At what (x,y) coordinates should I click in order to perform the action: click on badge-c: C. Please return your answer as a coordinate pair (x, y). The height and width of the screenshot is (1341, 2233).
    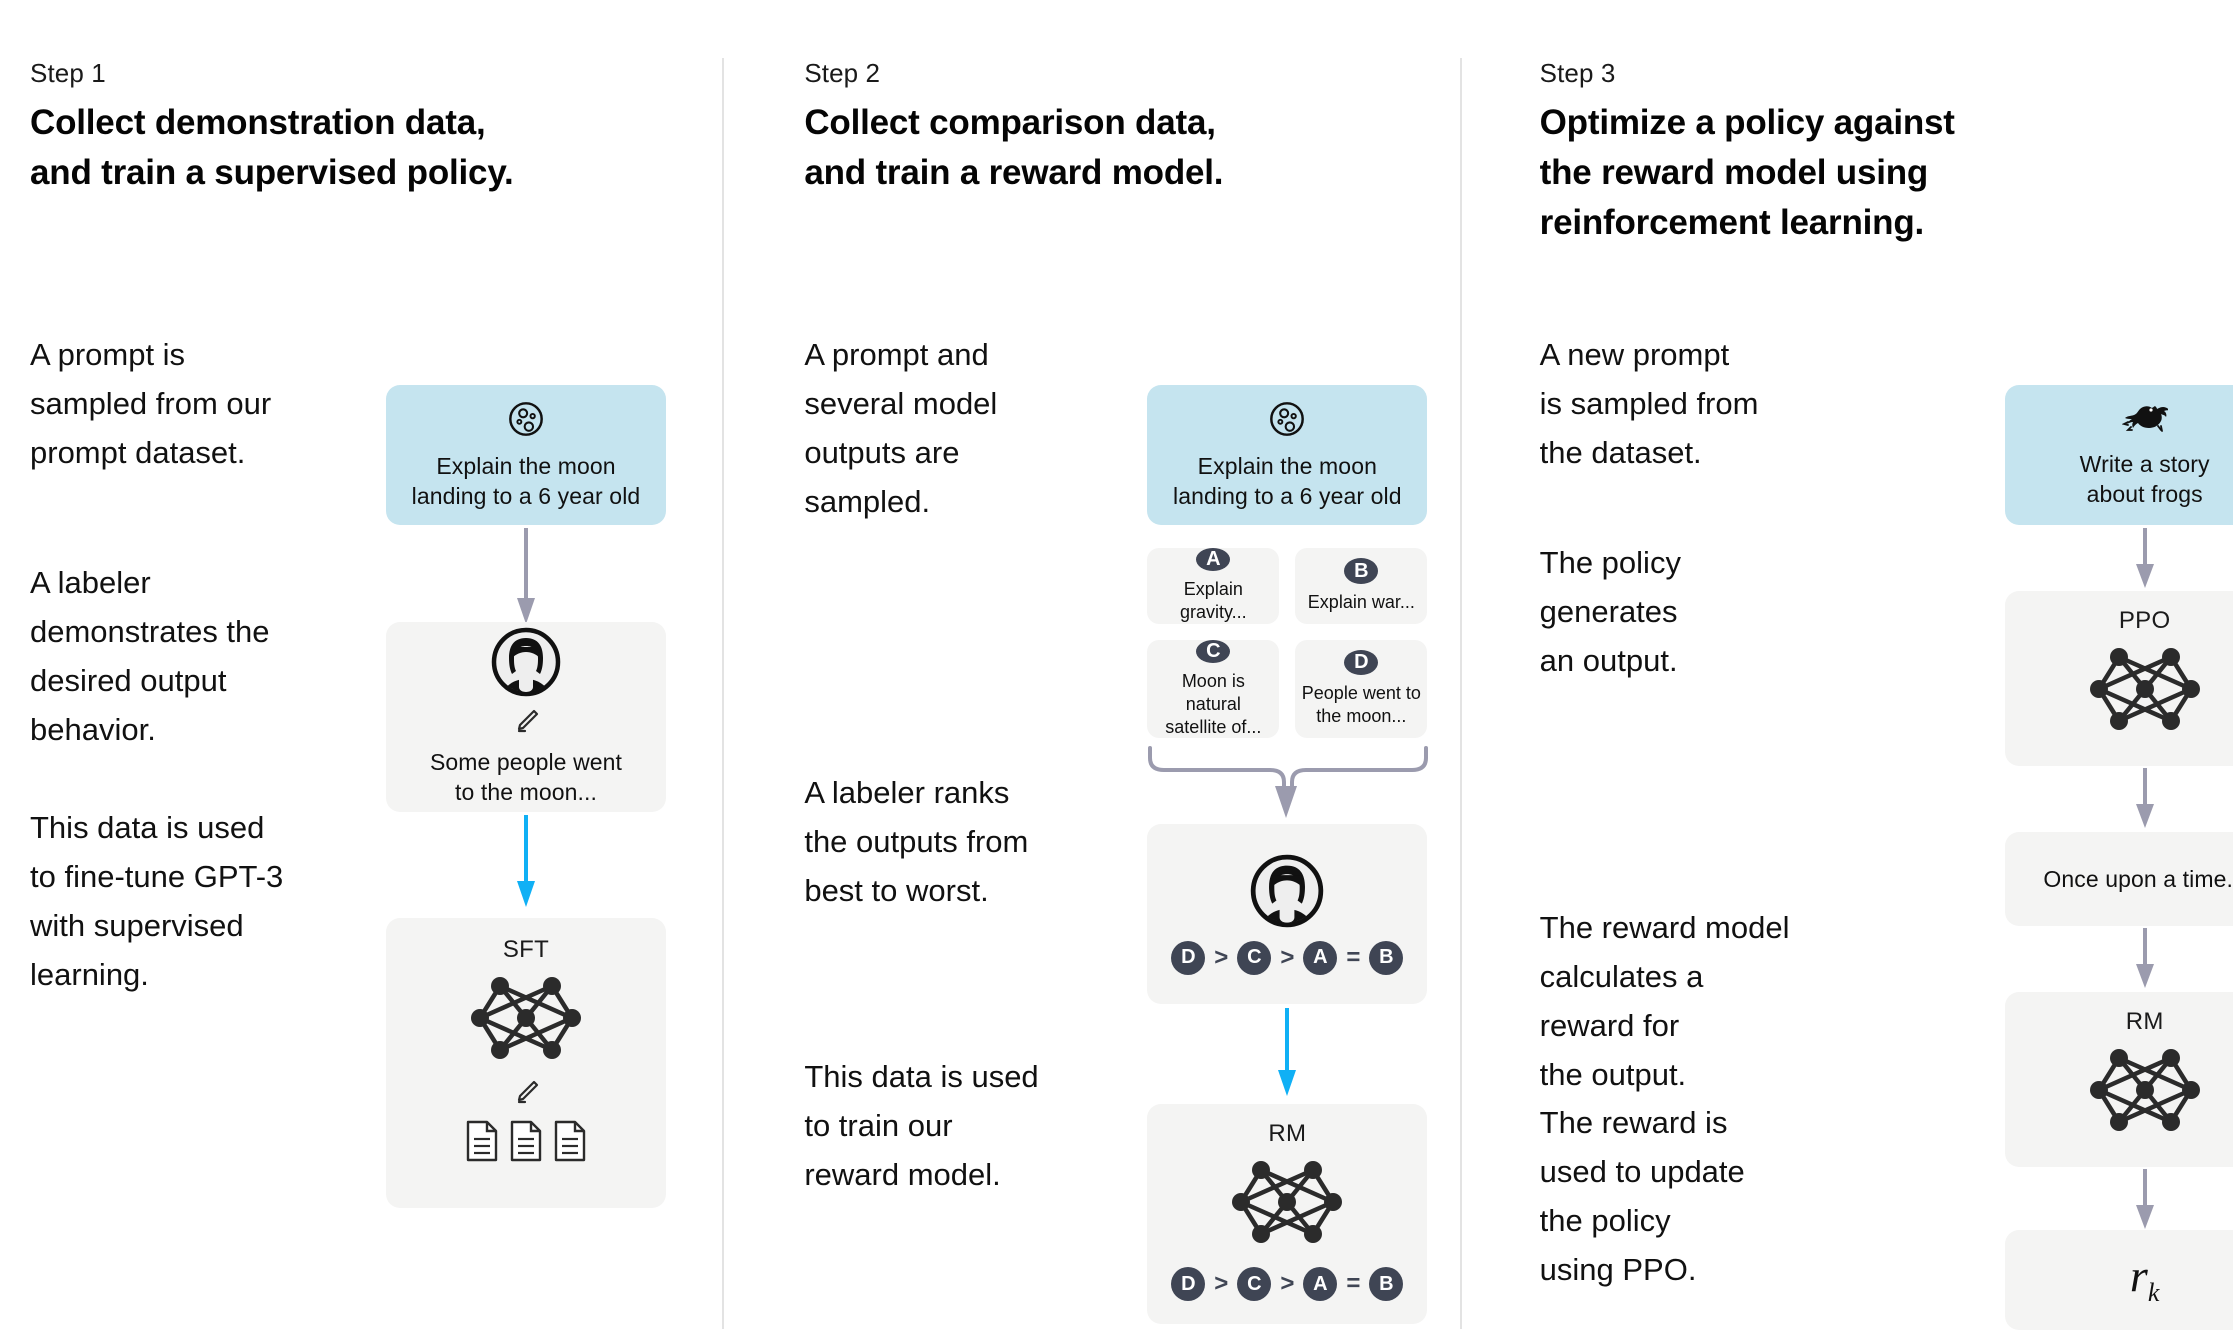
    Looking at the image, I should click on (1213, 651).